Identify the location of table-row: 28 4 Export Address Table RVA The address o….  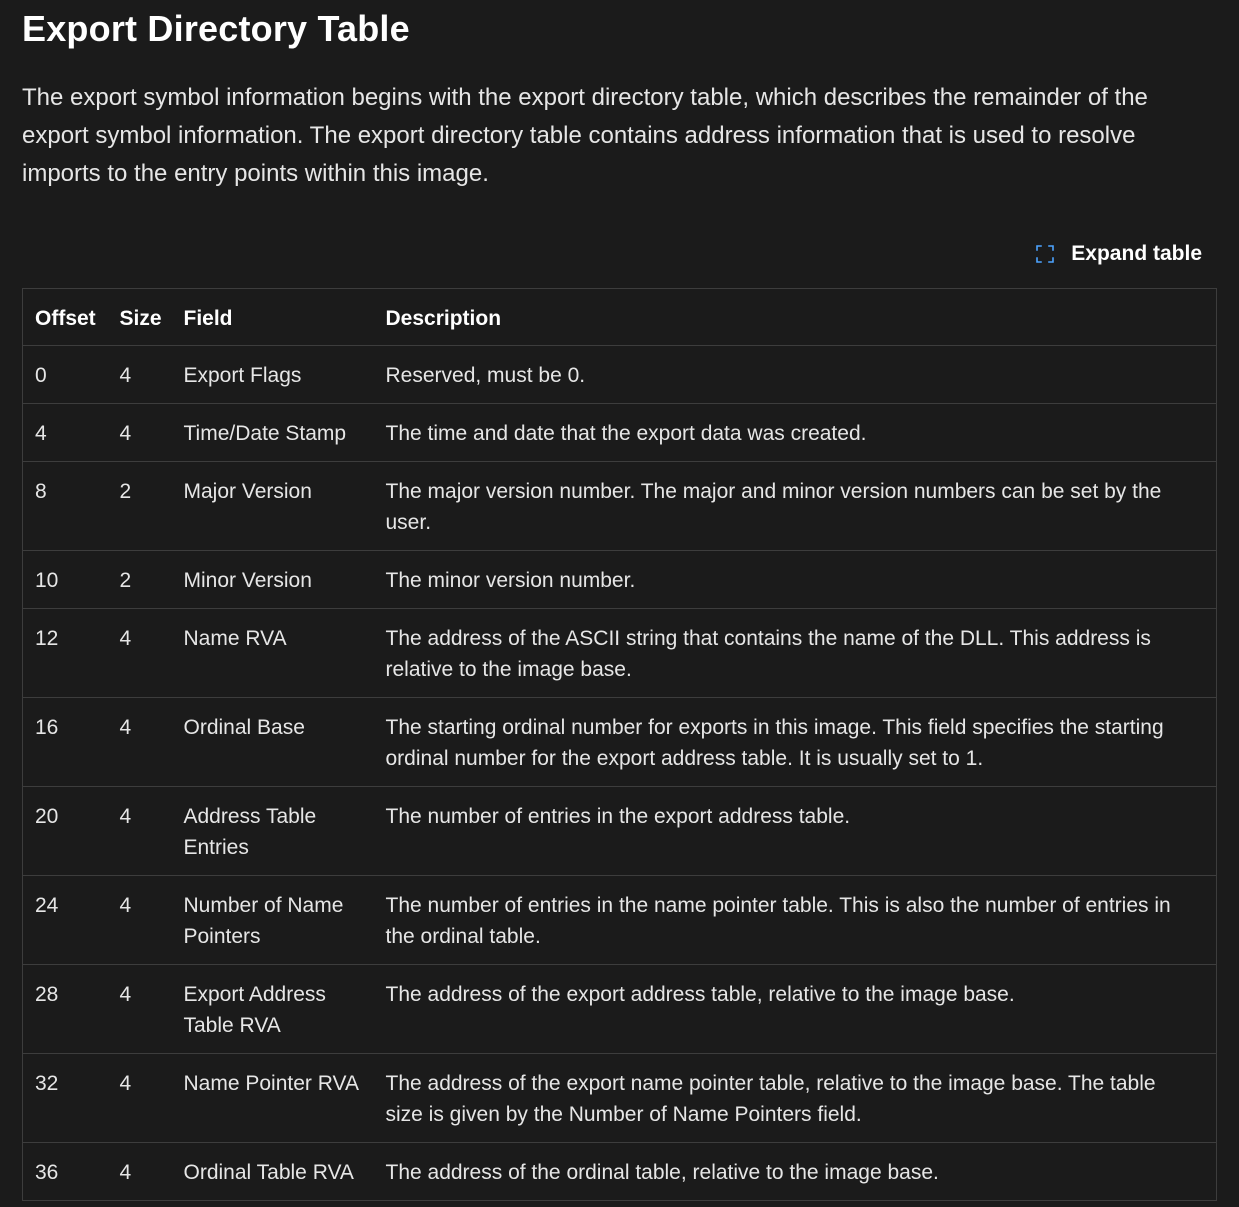
(619, 1009).